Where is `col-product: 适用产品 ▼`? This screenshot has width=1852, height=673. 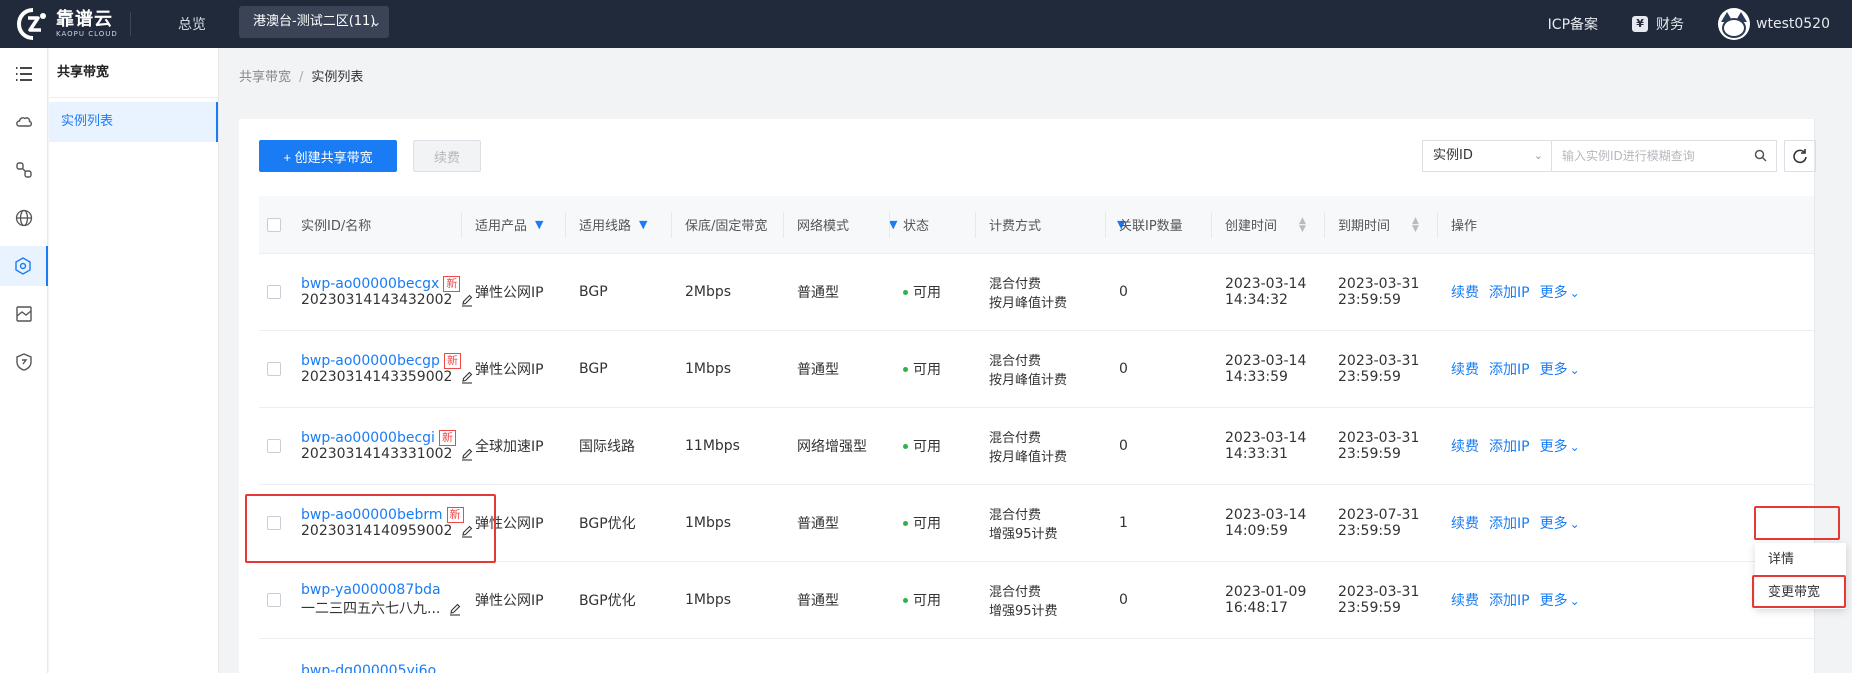 col-product: 适用产品 ▼ is located at coordinates (509, 226).